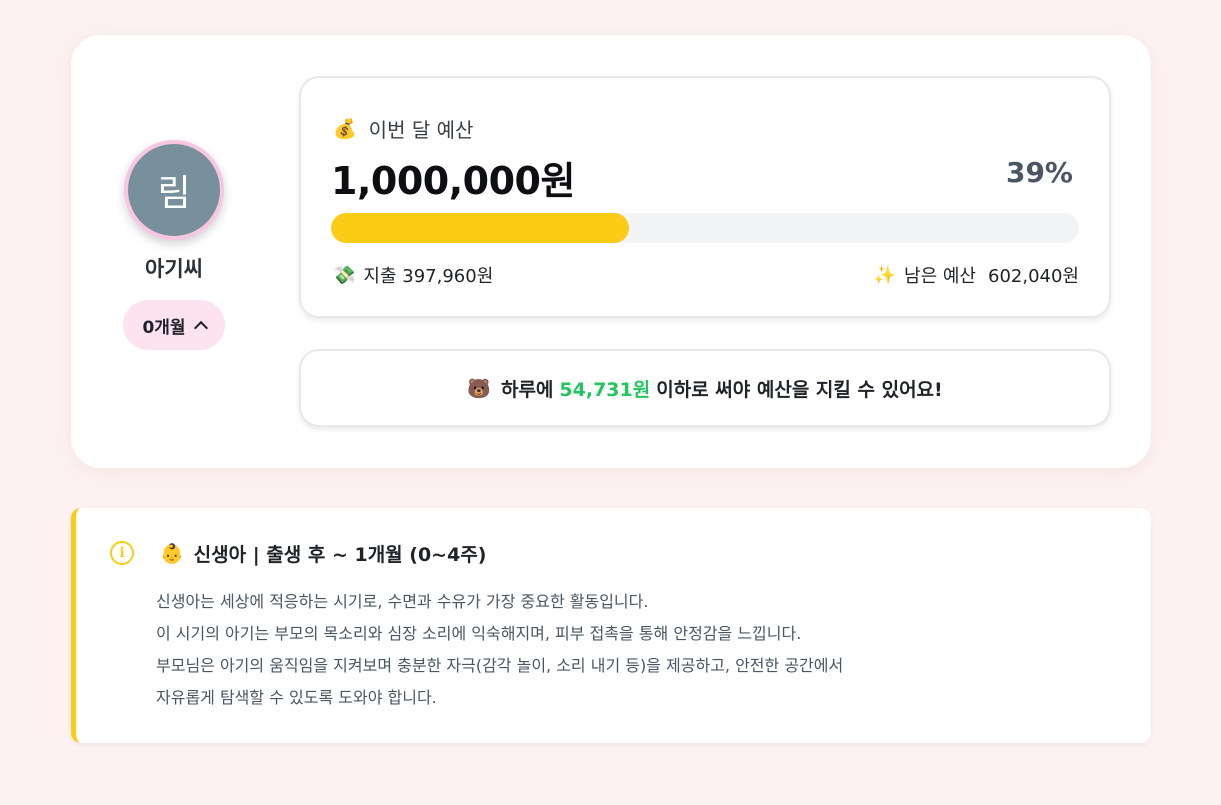 The height and width of the screenshot is (805, 1221). I want to click on info-title-text: 신생아 | 출생 후 ~ 1개월 (0~4주), so click(340, 555).